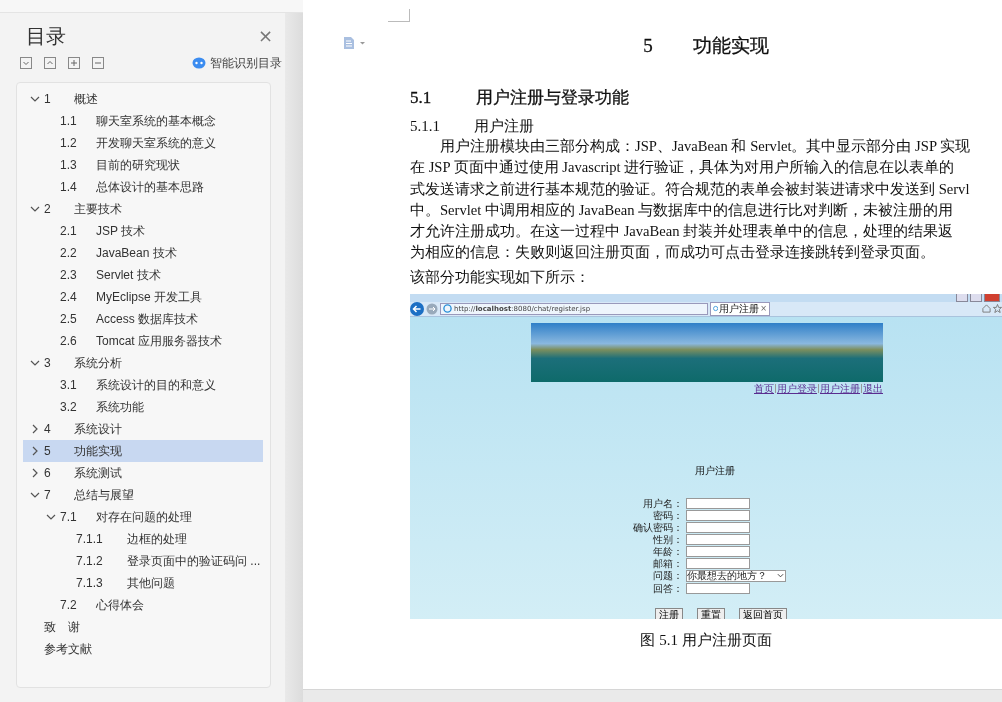 The width and height of the screenshot is (1002, 702). I want to click on nav-link: 用户注册, so click(840, 388).